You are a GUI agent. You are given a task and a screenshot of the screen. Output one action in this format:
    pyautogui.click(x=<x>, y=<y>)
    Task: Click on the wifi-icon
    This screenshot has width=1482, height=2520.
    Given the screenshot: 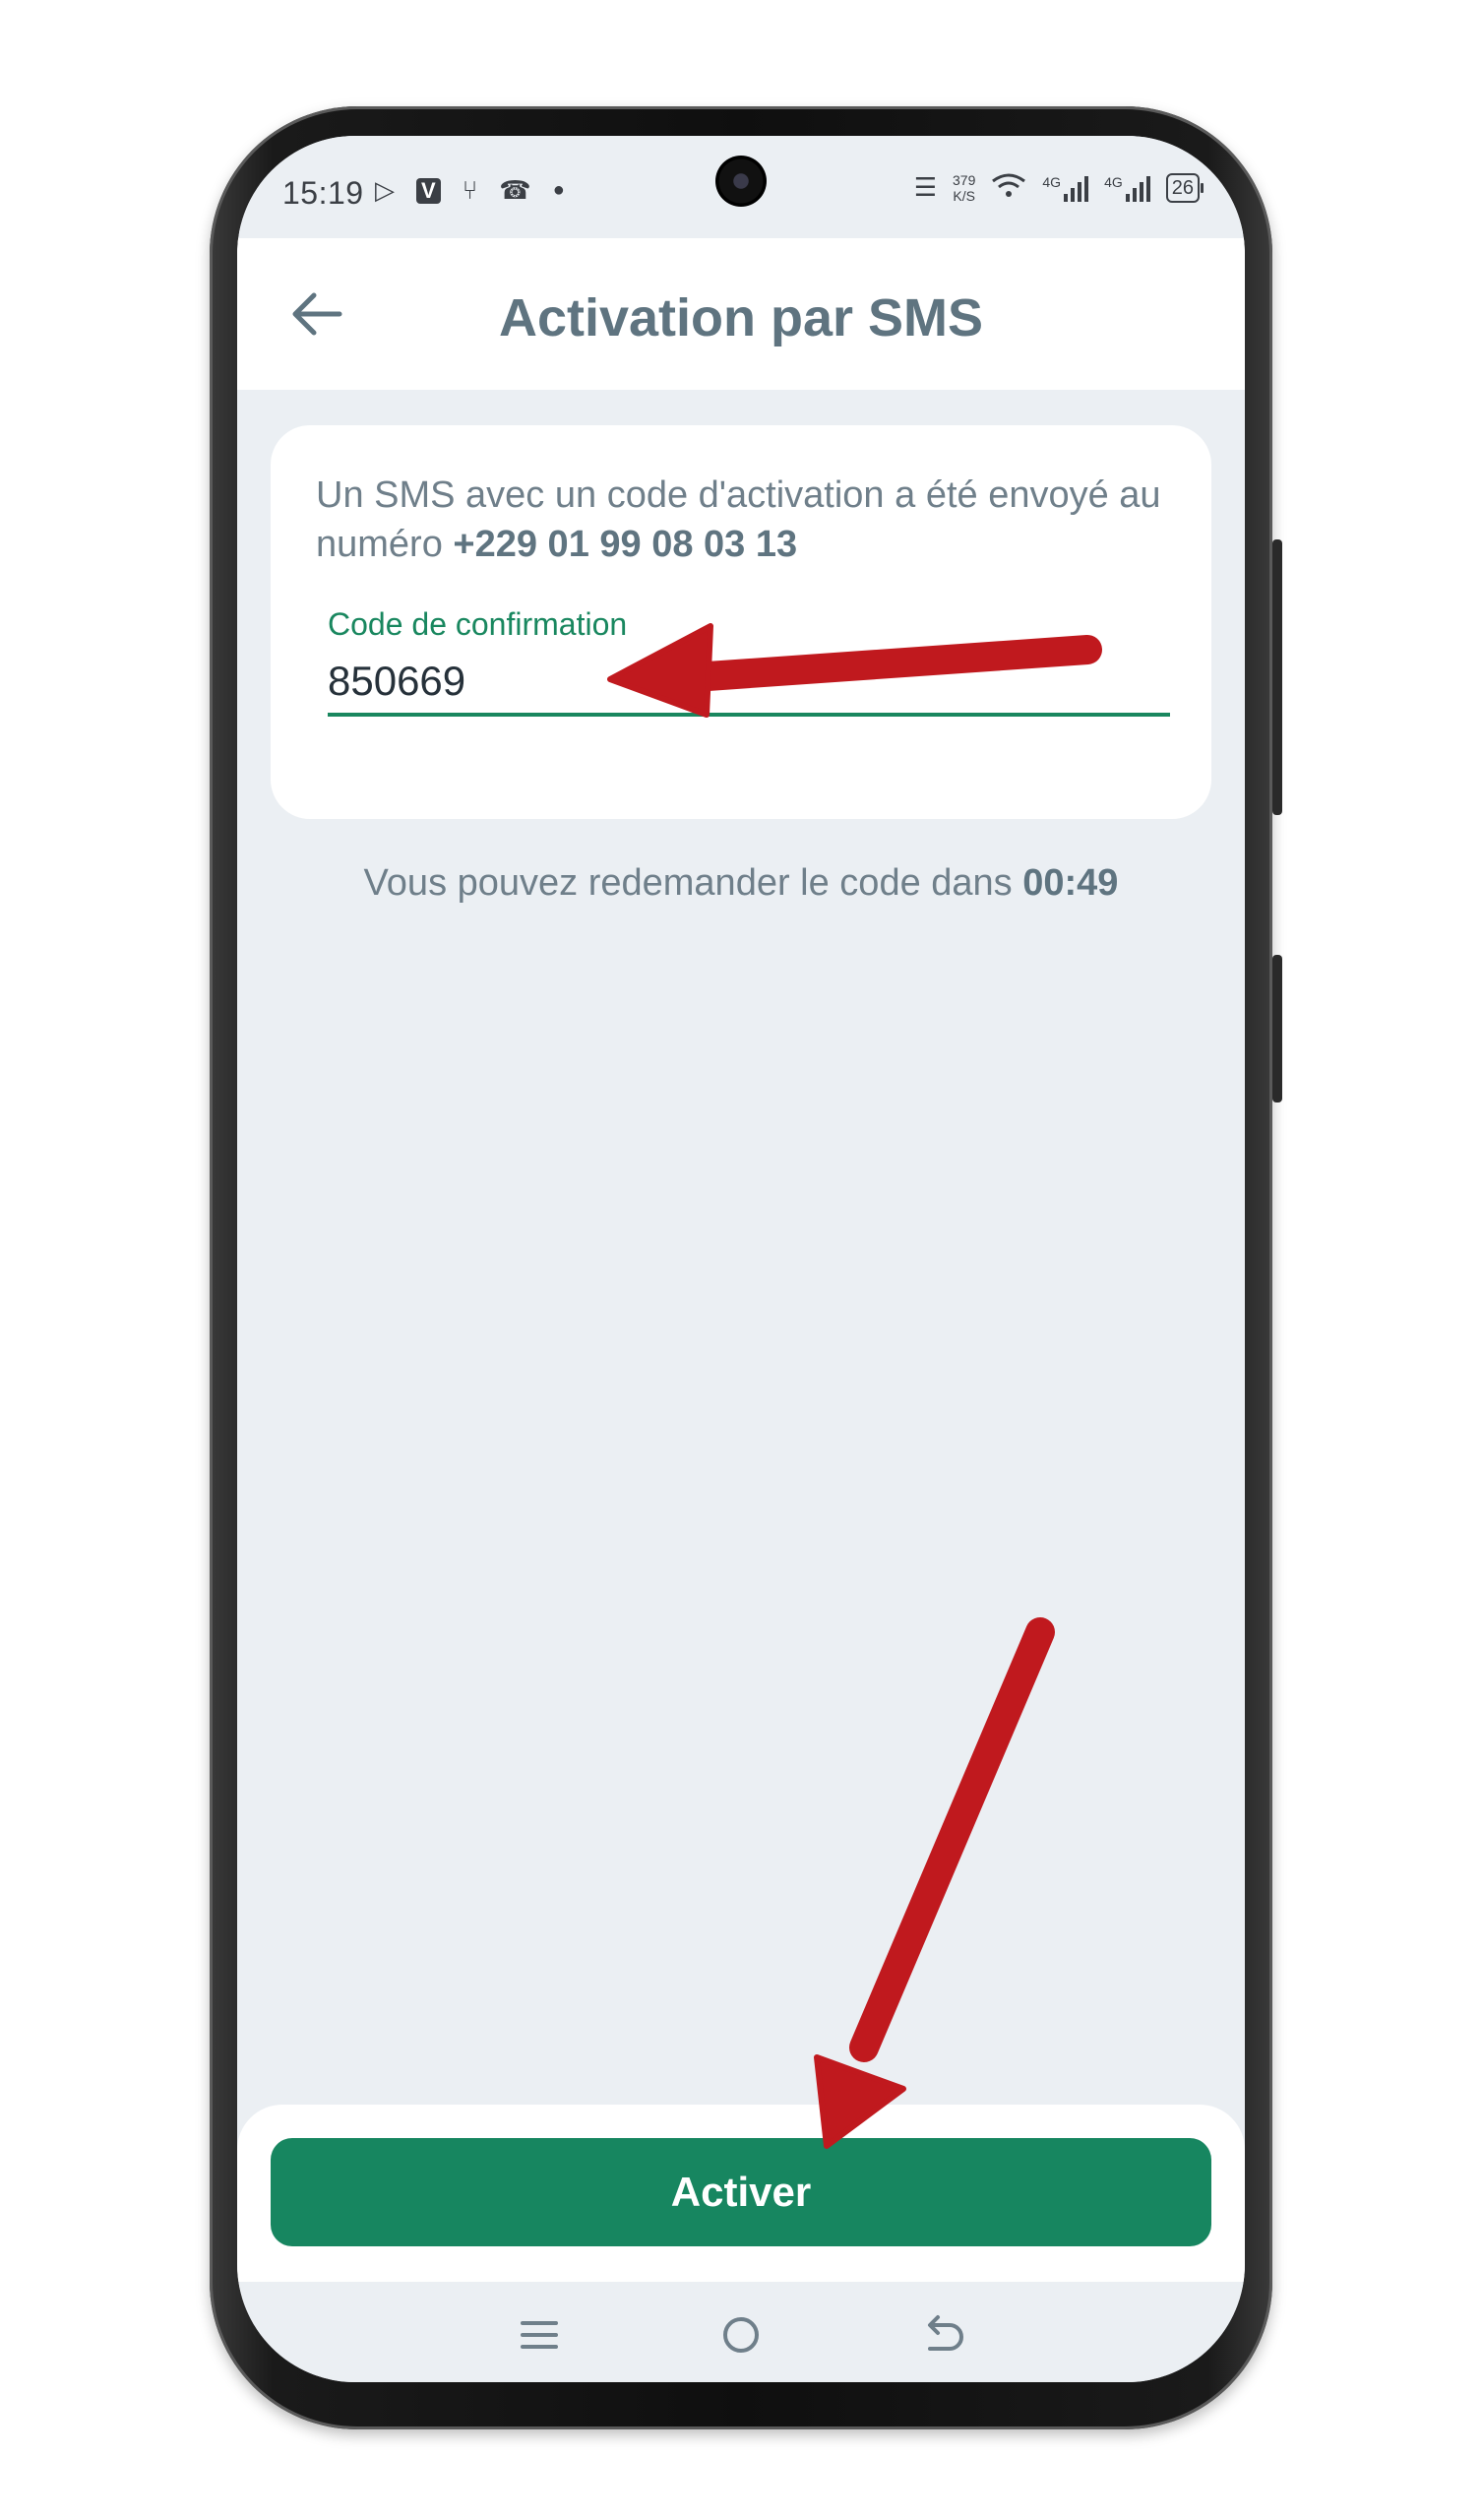 What is the action you would take?
    pyautogui.click(x=1008, y=187)
    